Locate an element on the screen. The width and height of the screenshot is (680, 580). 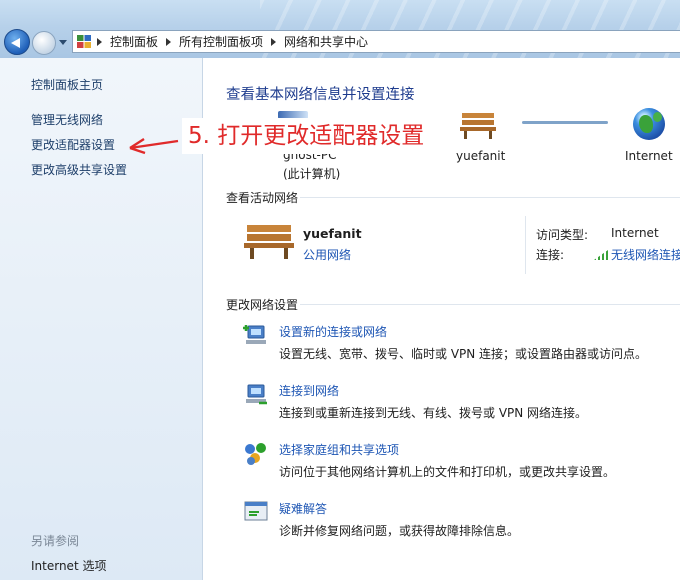
change-settings-heading: 更改网络设置 is located at coordinates (262, 305).